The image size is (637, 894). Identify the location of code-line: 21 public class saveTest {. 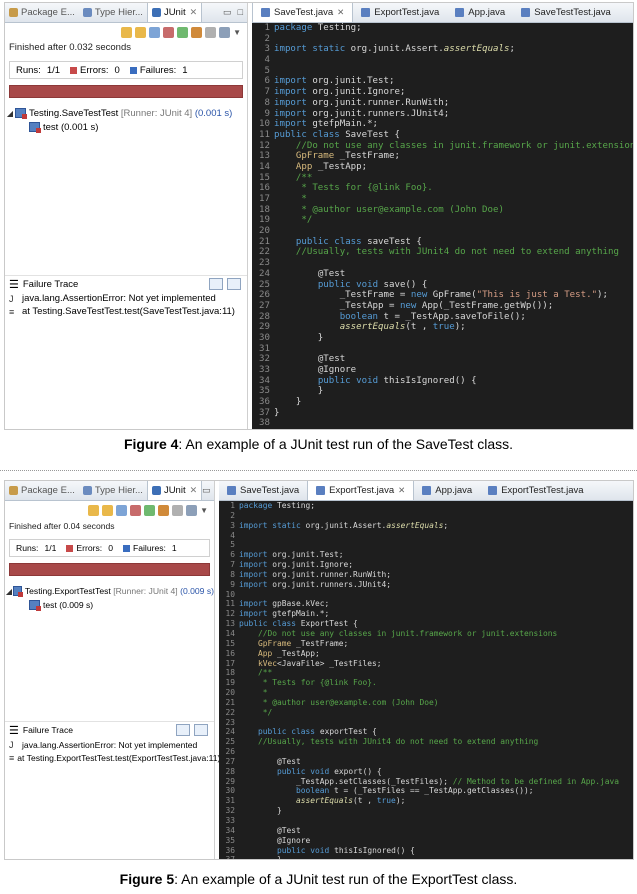
(442, 242).